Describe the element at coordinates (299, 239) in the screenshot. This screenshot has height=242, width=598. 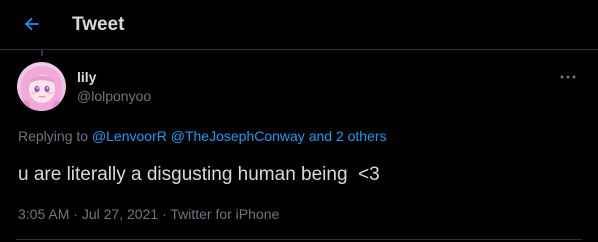
I see `divider` at that location.